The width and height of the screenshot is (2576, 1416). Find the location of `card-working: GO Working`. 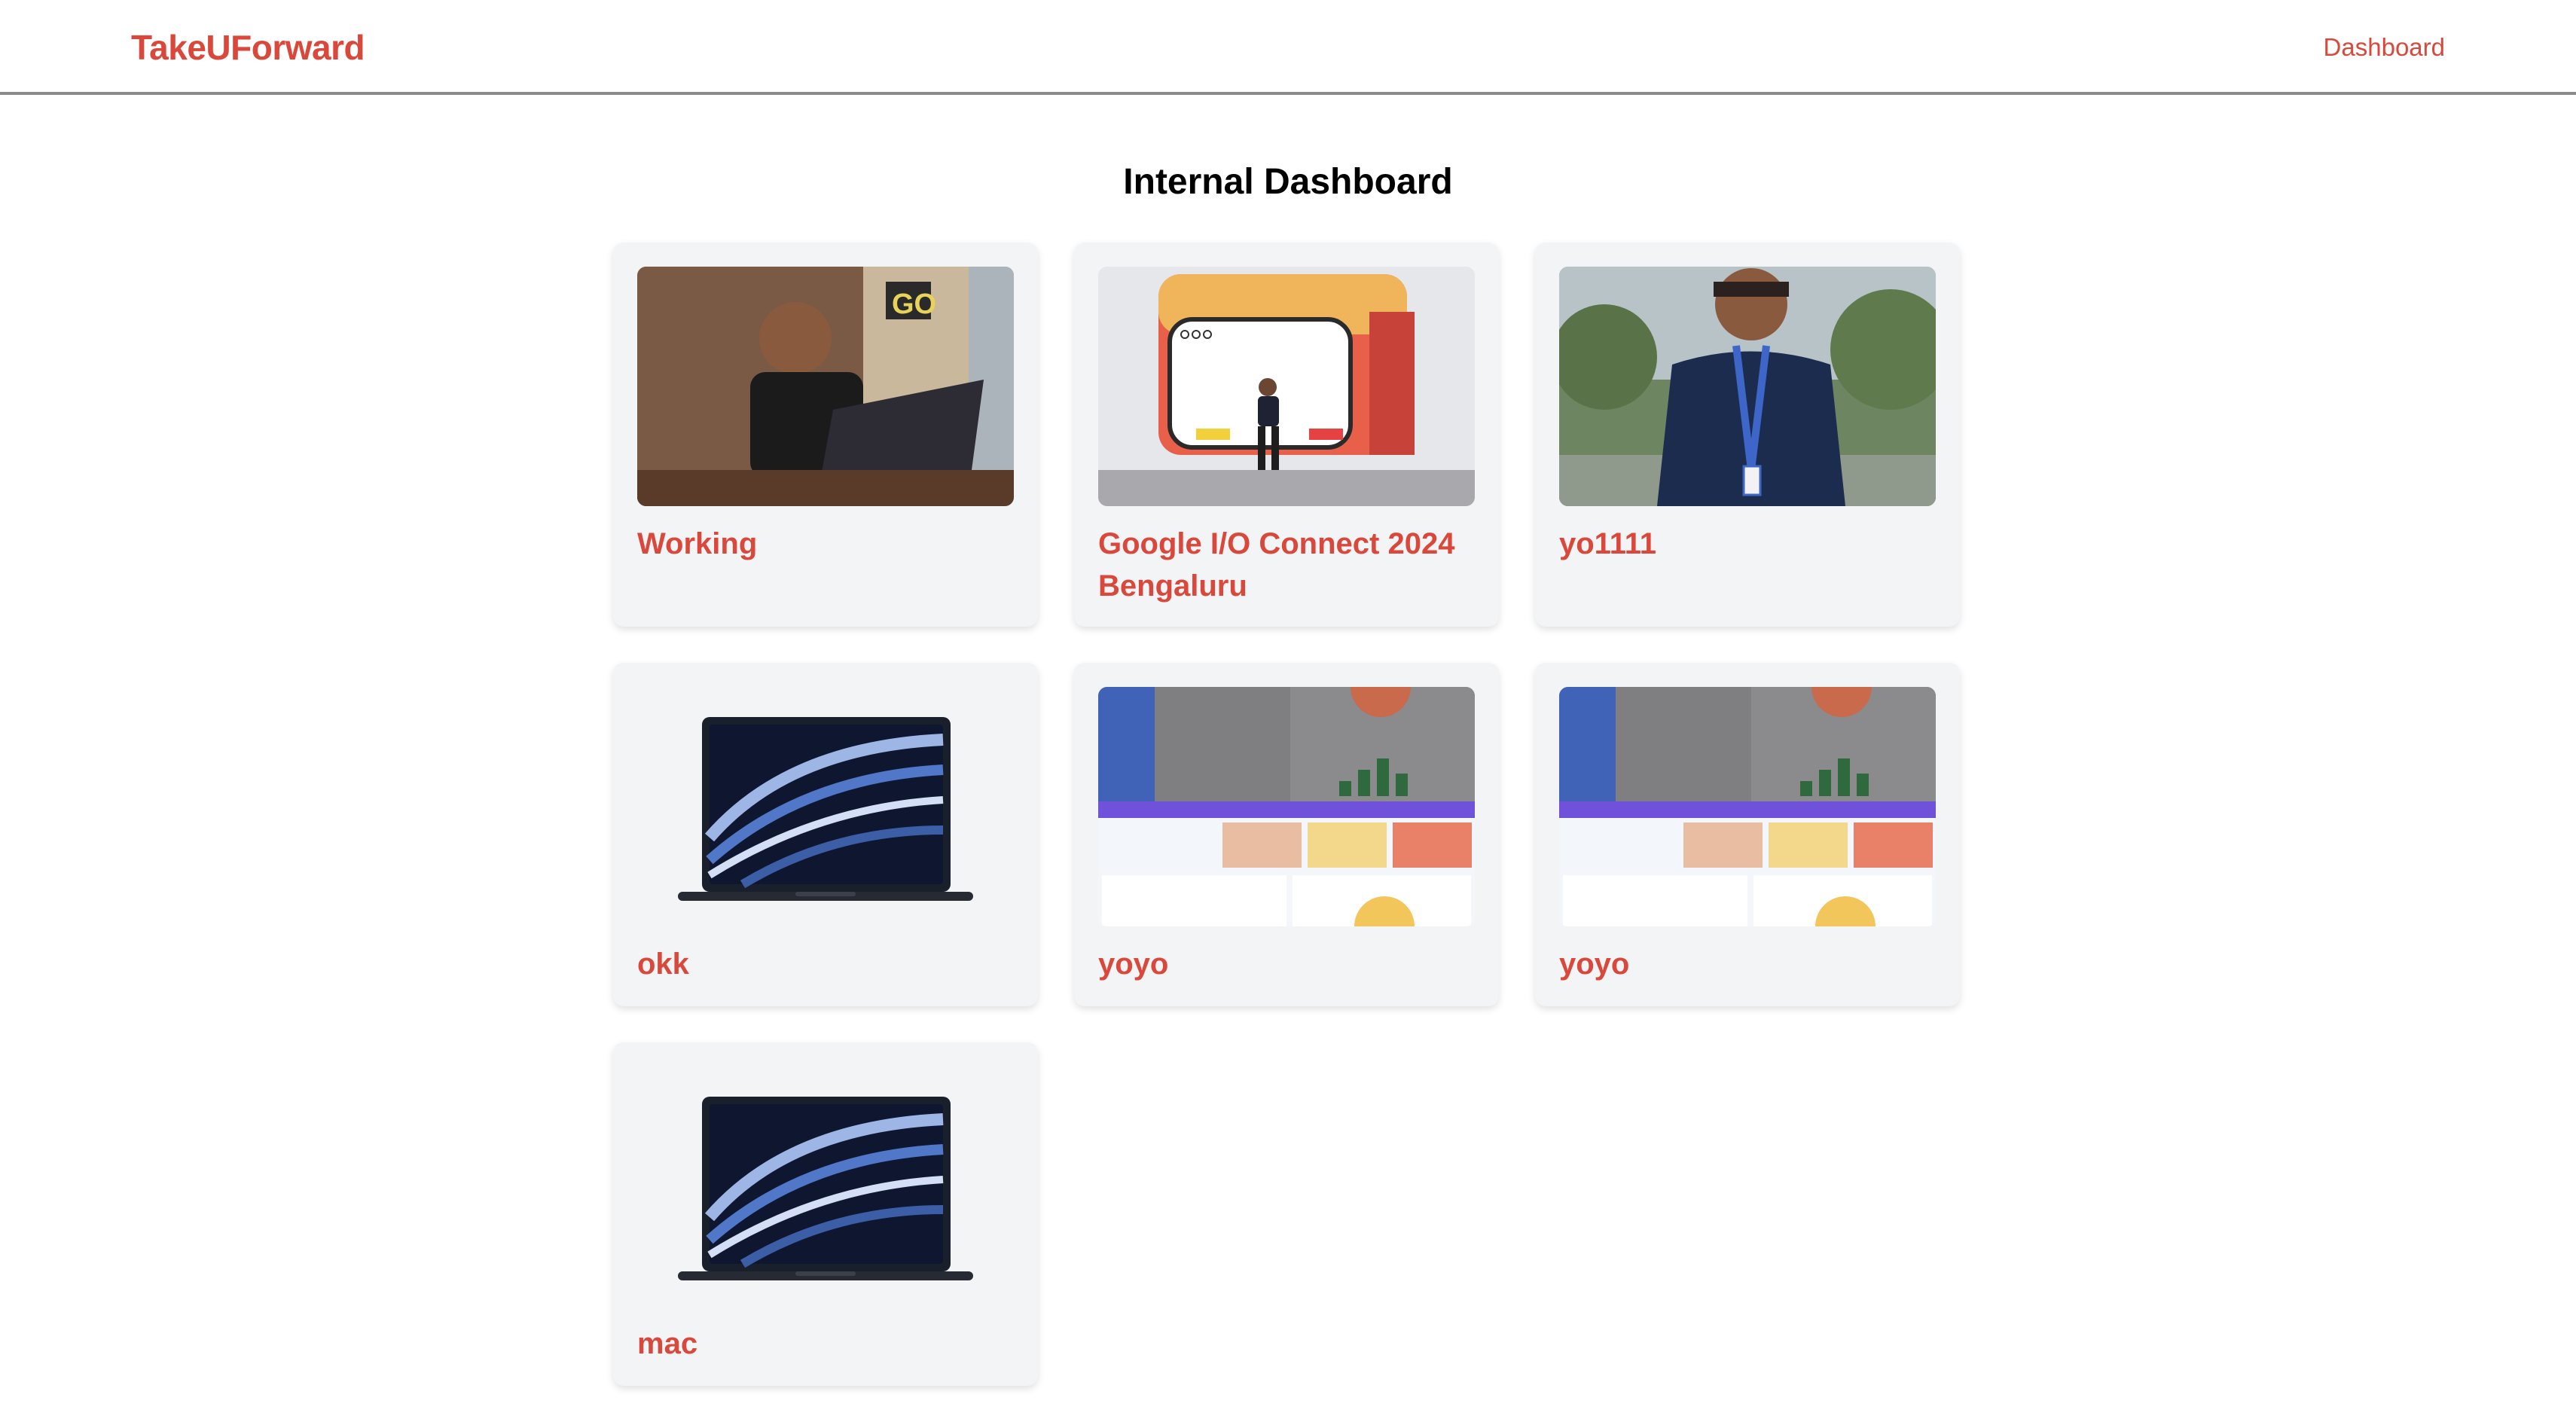

card-working: GO Working is located at coordinates (826, 435).